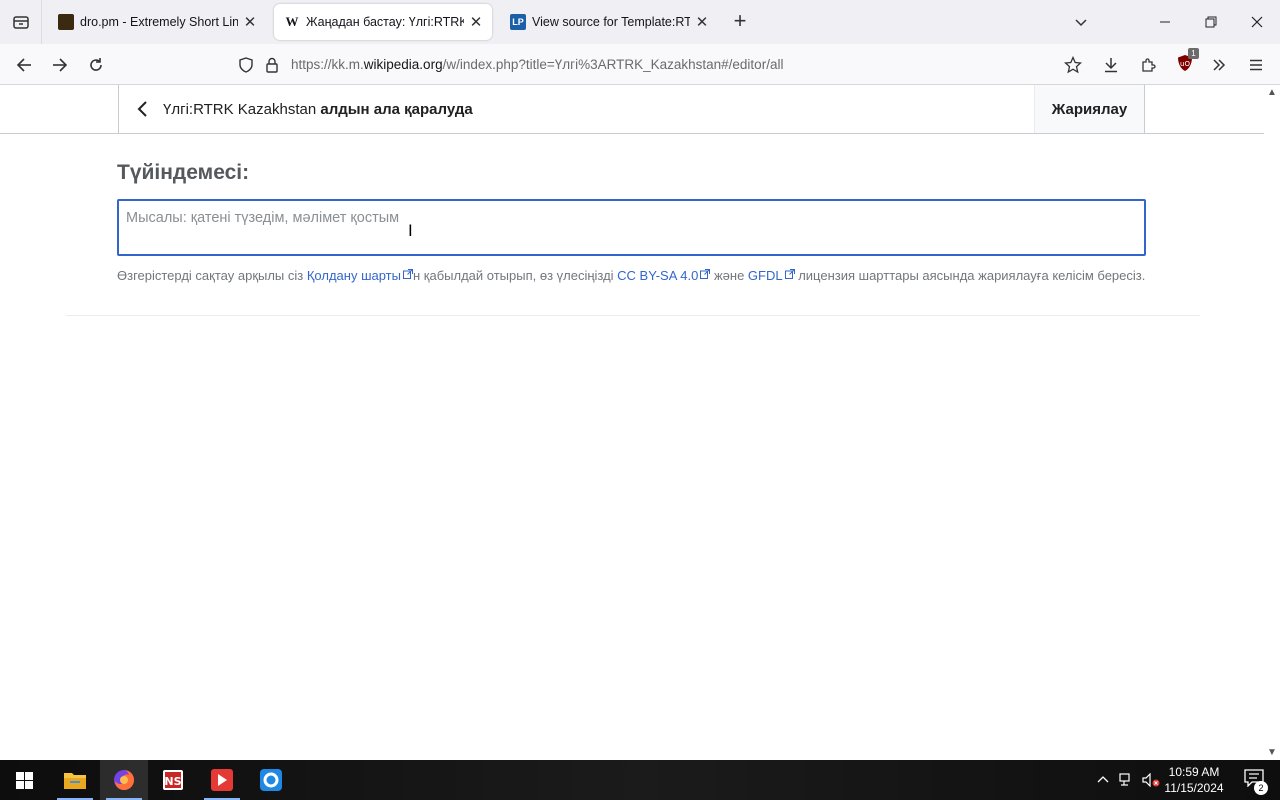  I want to click on tab-dro-pm: dro.pm - Extremely Short Links ✕, so click(157, 22).